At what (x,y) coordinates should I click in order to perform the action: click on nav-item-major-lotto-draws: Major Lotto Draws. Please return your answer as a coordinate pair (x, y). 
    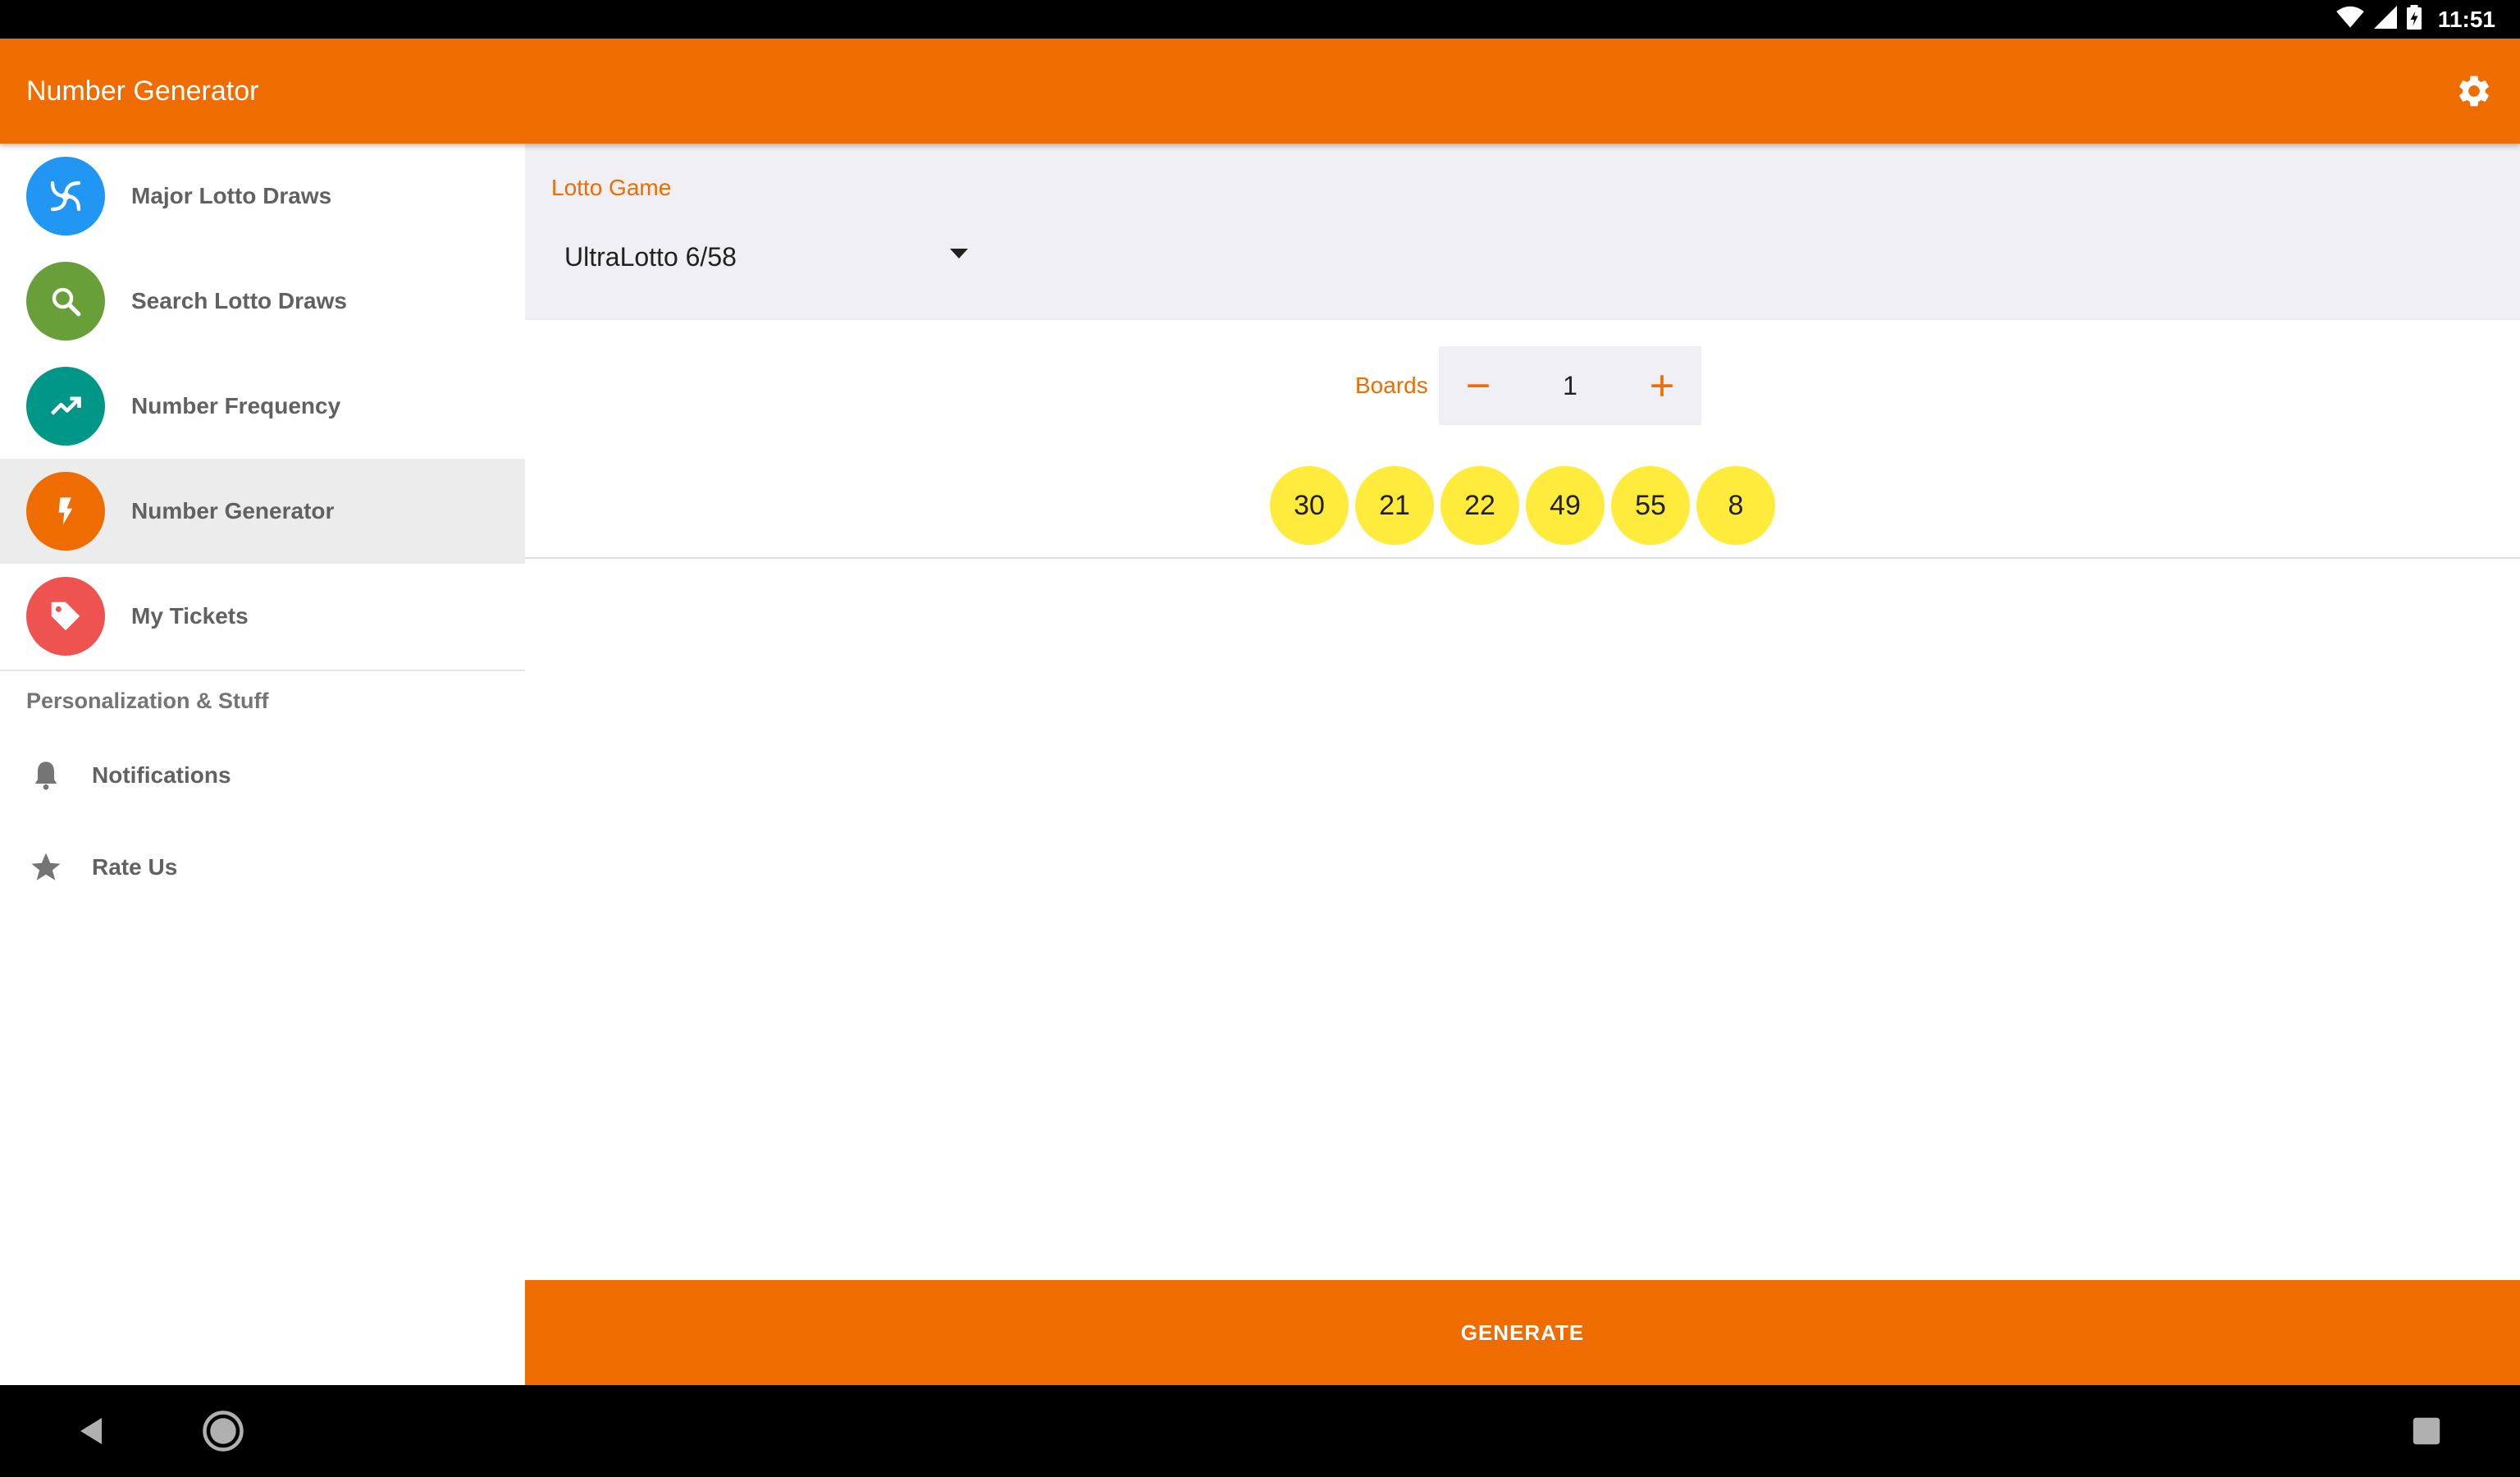
    Looking at the image, I should click on (263, 197).